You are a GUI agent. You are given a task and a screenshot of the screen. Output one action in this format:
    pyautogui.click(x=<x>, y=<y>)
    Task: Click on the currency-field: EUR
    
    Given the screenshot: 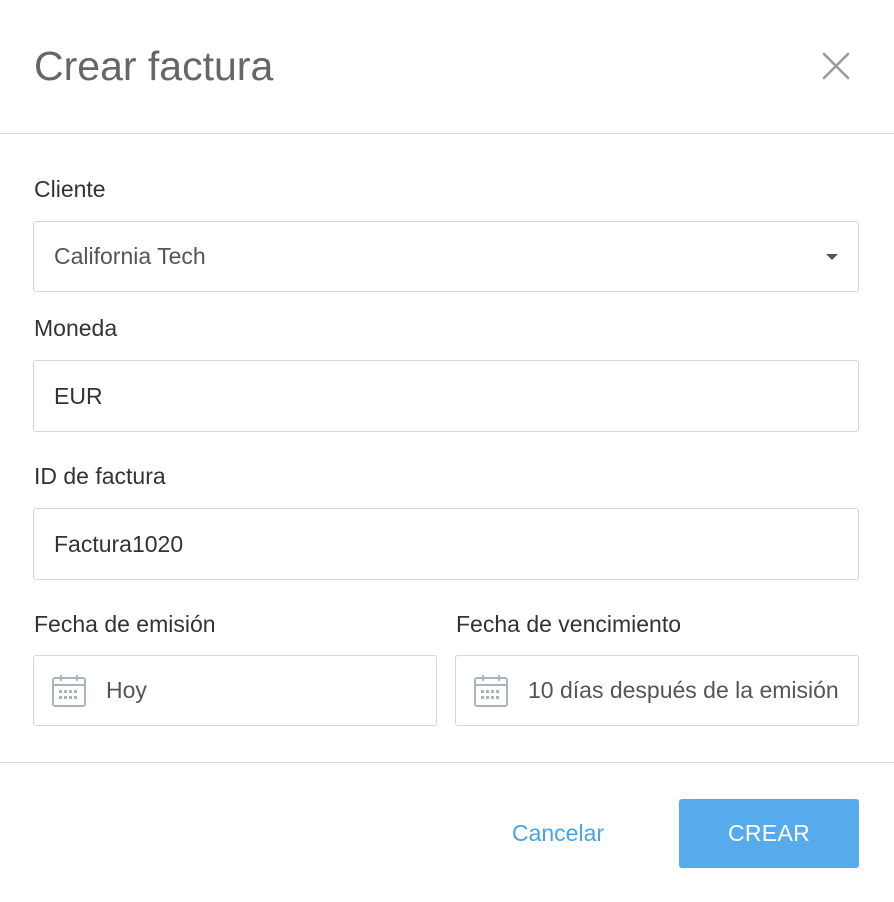 What is the action you would take?
    pyautogui.click(x=446, y=396)
    